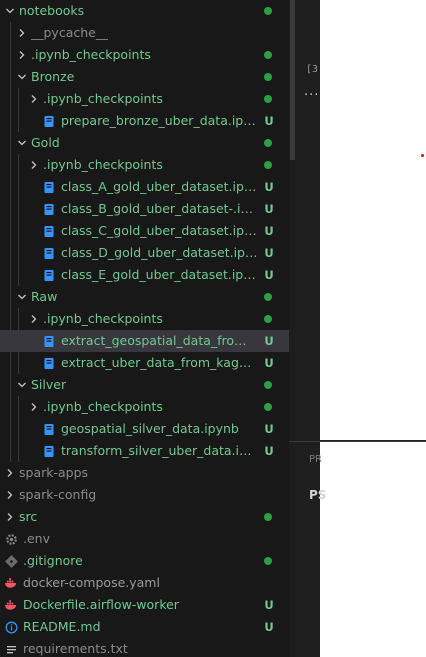 Image resolution: width=426 pixels, height=657 pixels. Describe the element at coordinates (58, 494) in the screenshot. I see `explorer-item-label: spark-config` at that location.